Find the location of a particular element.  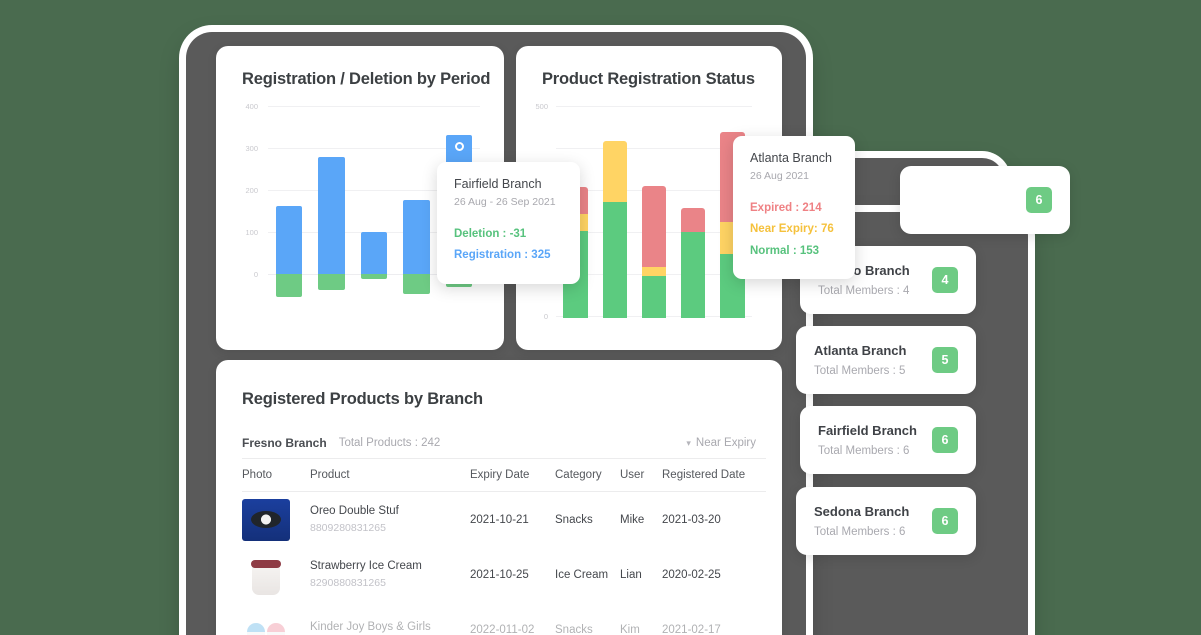

registered-date-cell: 2021-02-17 is located at coordinates (691, 629).